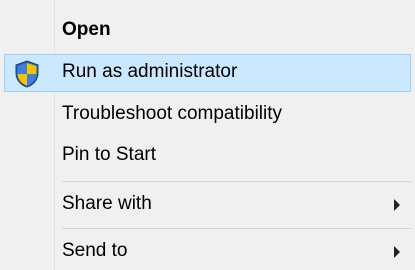  What do you see at coordinates (172, 113) in the screenshot?
I see `menu-item-label: Troubleshoot compatibility` at bounding box center [172, 113].